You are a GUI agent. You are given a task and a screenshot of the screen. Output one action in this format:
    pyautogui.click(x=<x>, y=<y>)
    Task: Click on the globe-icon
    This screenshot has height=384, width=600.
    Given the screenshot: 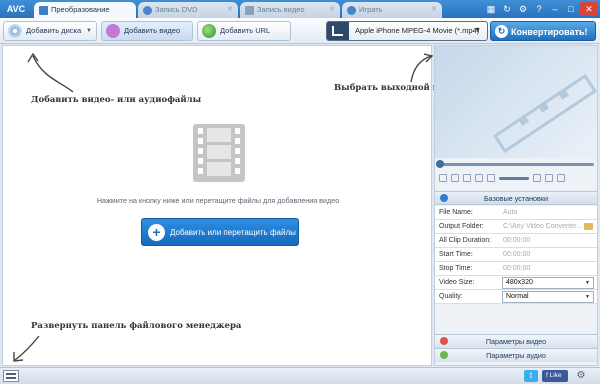 What is the action you would take?
    pyautogui.click(x=209, y=31)
    